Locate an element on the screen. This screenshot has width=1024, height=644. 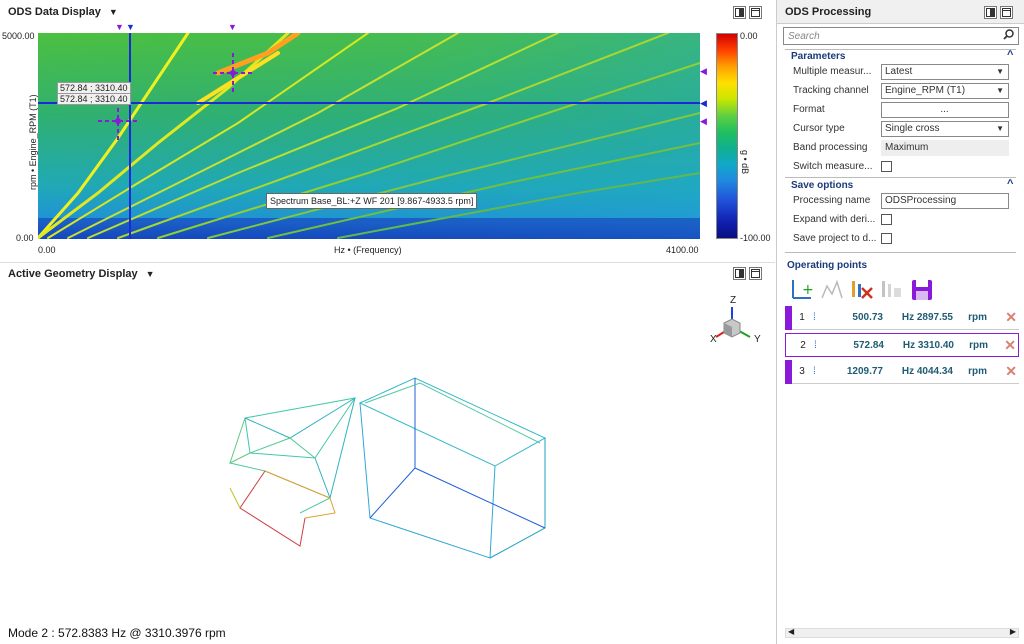
operating-points-toolbar: + is located at coordinates (862, 290).